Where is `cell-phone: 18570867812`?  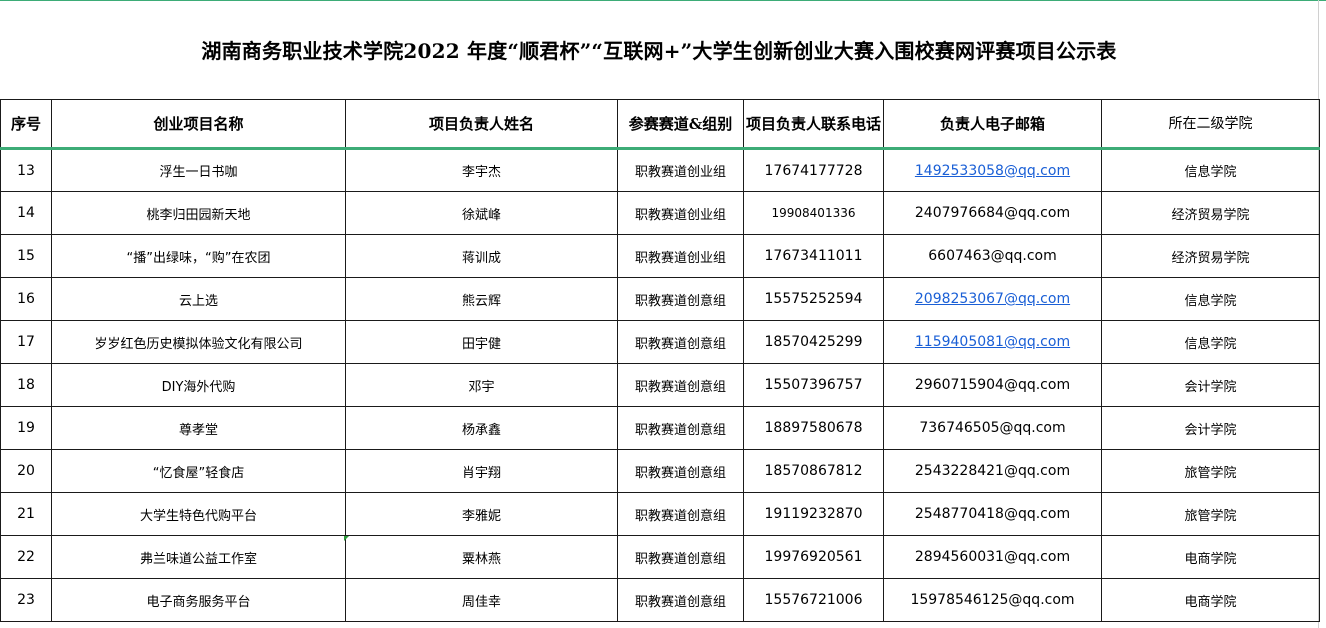
cell-phone: 18570867812 is located at coordinates (813, 471).